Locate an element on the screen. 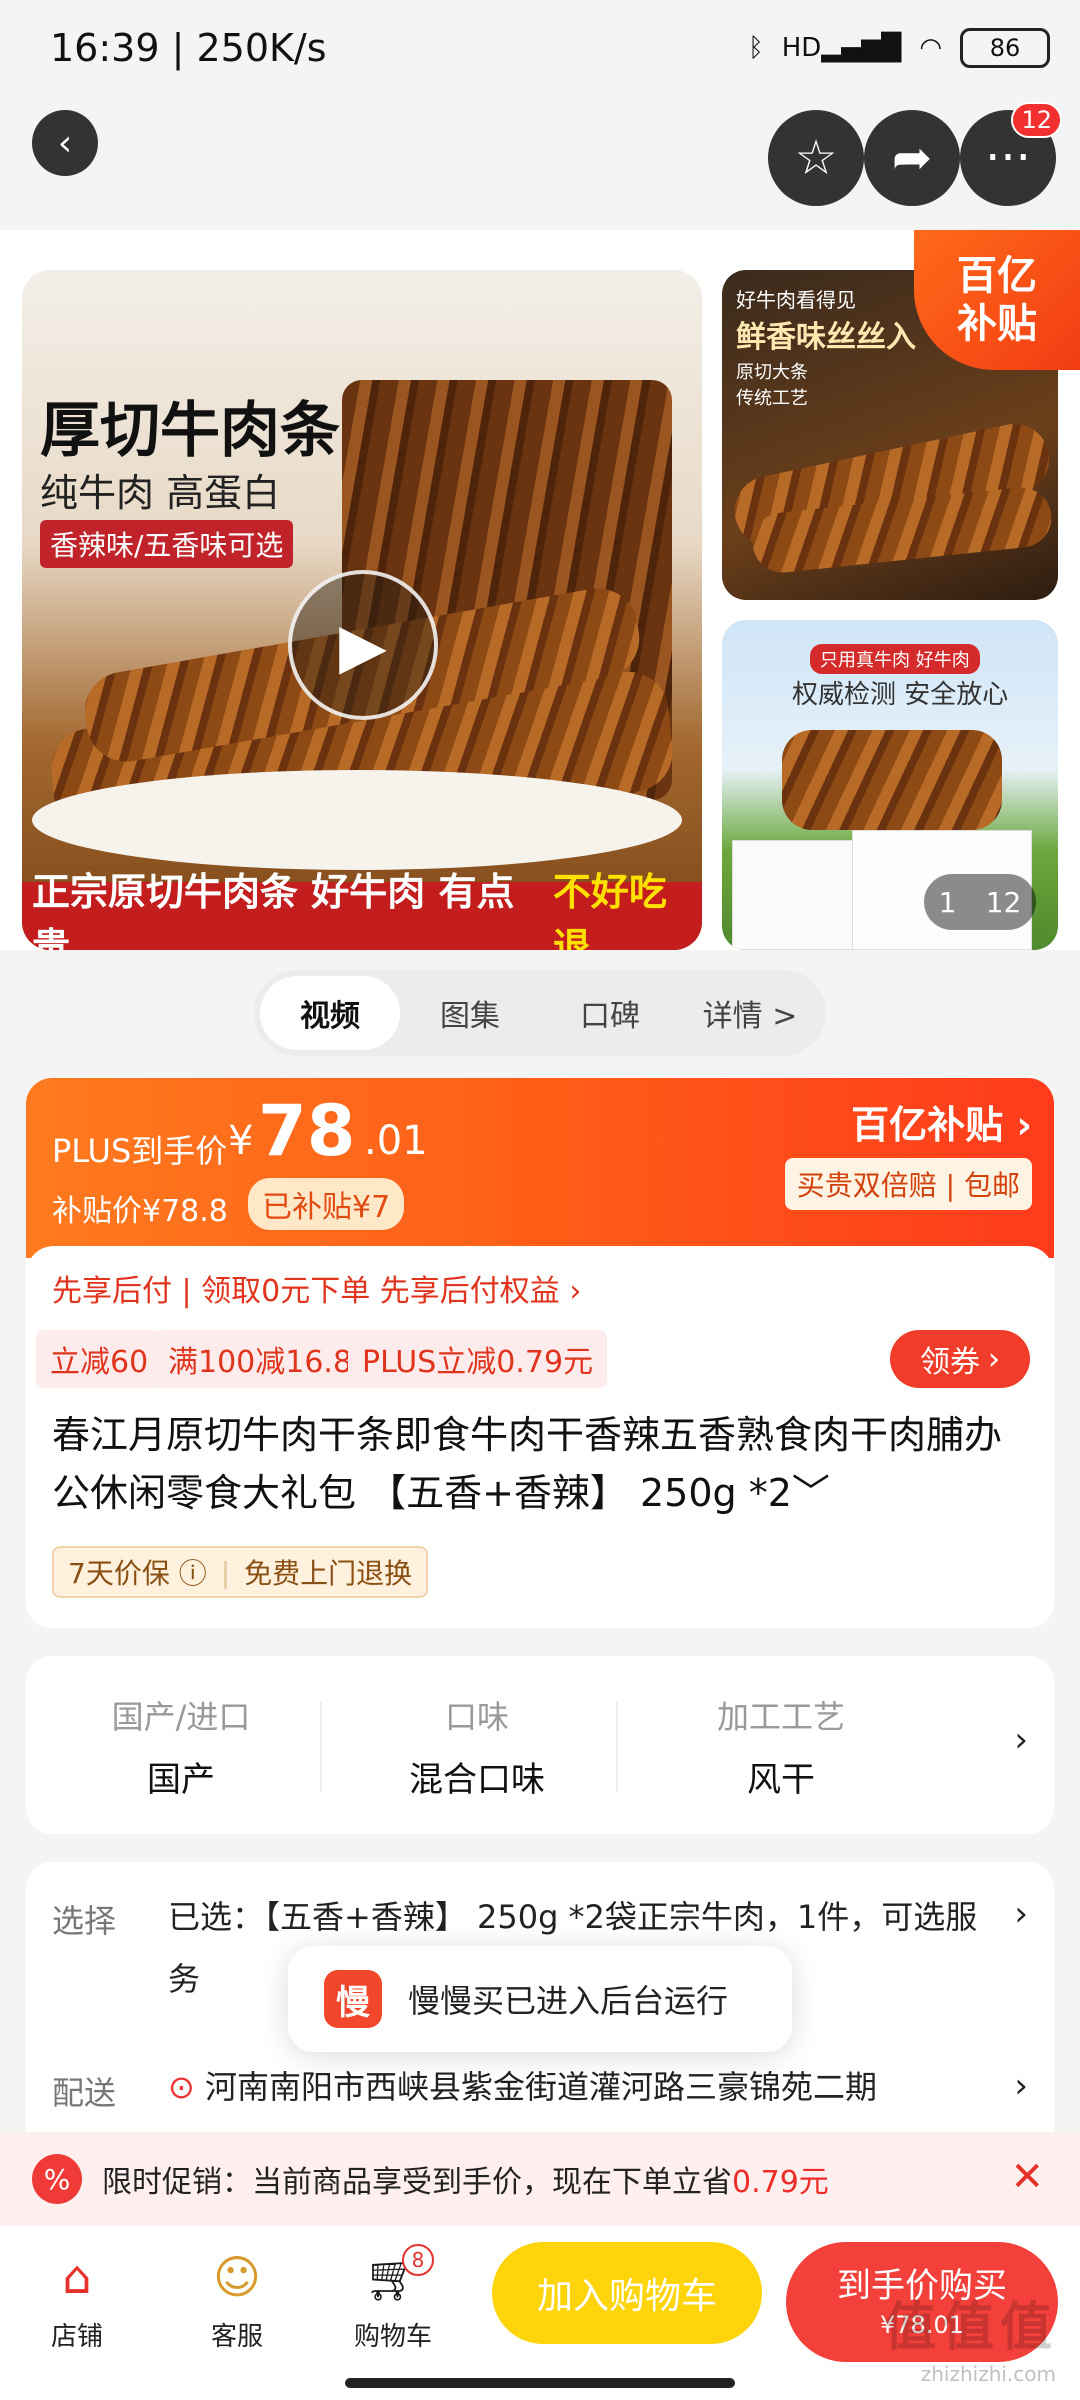  subsidy-brand-link: 百亿补贴 › is located at coordinates (909, 1121).